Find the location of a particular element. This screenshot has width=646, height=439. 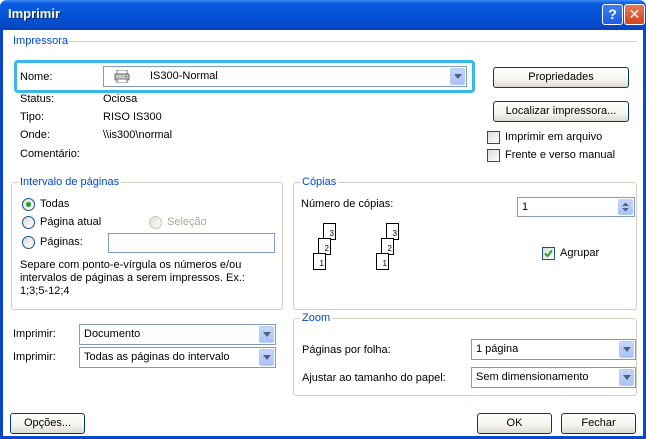

all-pages-radio is located at coordinates (28, 204).